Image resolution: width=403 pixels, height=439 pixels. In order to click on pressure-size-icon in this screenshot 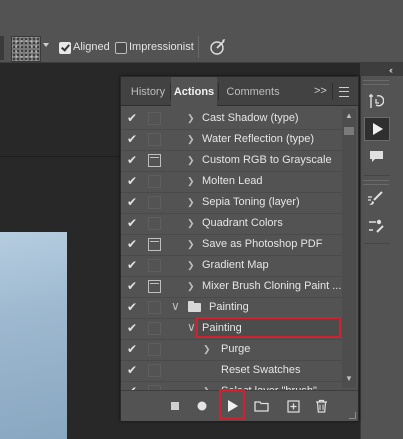, I will do `click(218, 47)`.